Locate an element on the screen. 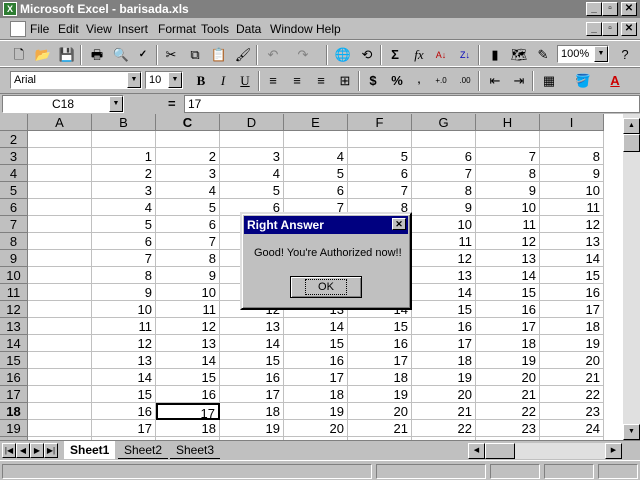 The height and width of the screenshot is (480, 640). table-cell: 8 is located at coordinates (572, 156).